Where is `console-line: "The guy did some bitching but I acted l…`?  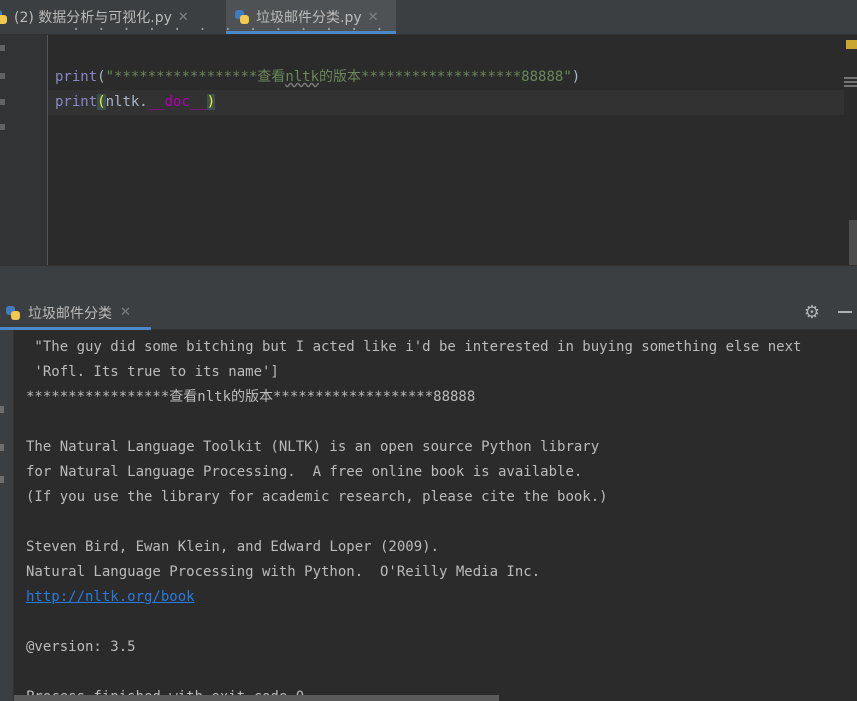
console-line: "The guy did some bitching but I acted l… is located at coordinates (414, 347).